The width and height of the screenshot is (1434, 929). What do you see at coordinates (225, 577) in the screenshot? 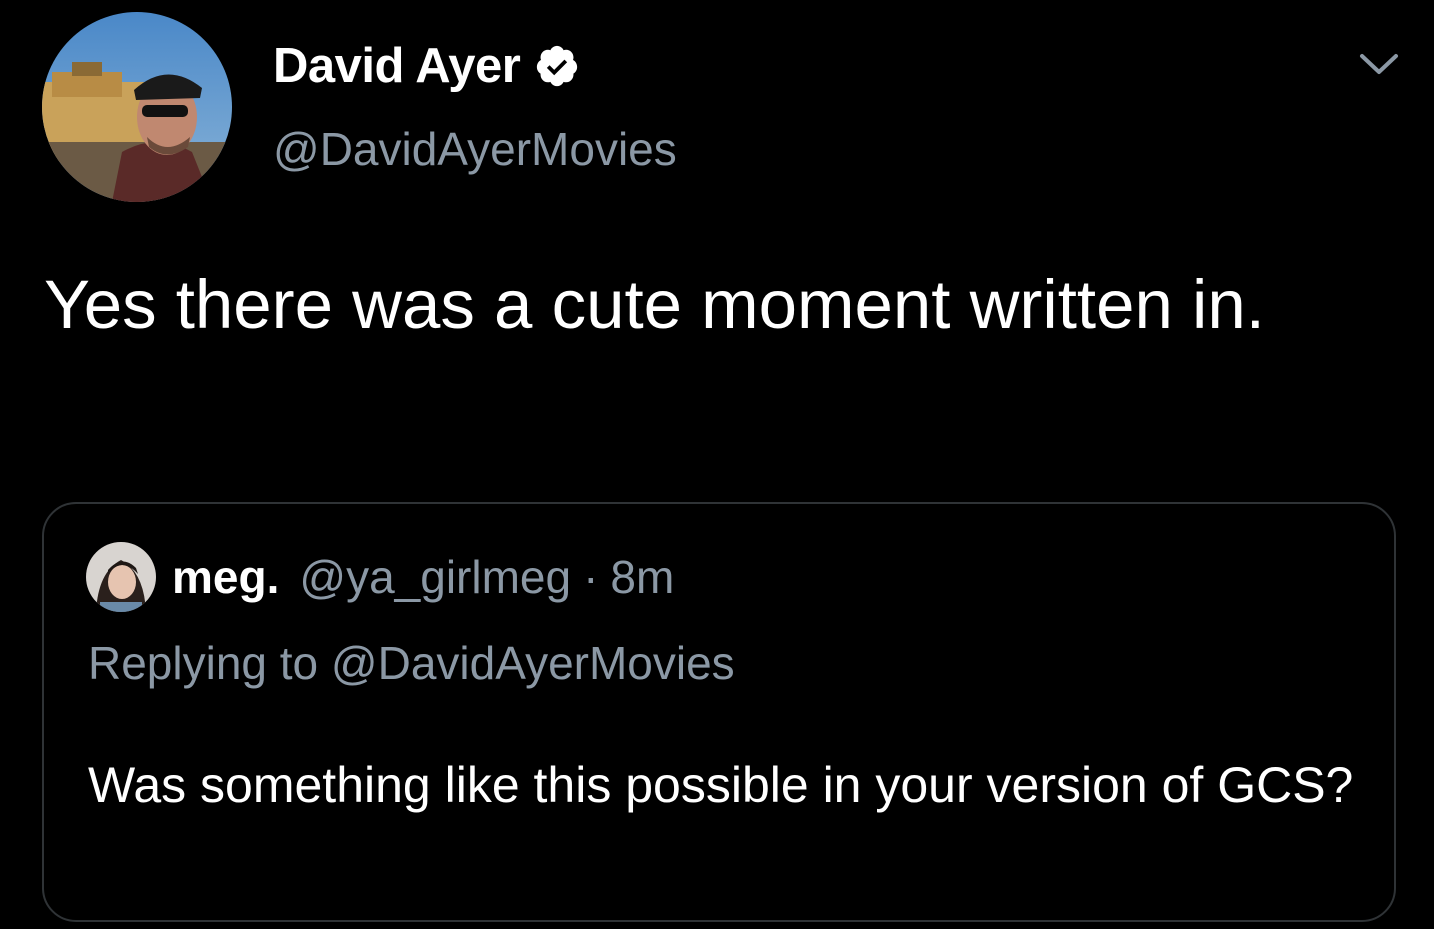
I see `quoted-author-name: meg.` at bounding box center [225, 577].